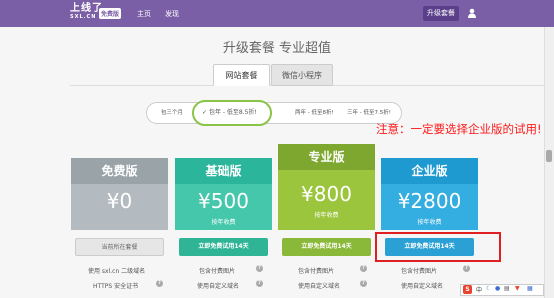 The image size is (554, 298). What do you see at coordinates (119, 201) in the screenshot?
I see `plan-price: ¥0` at bounding box center [119, 201].